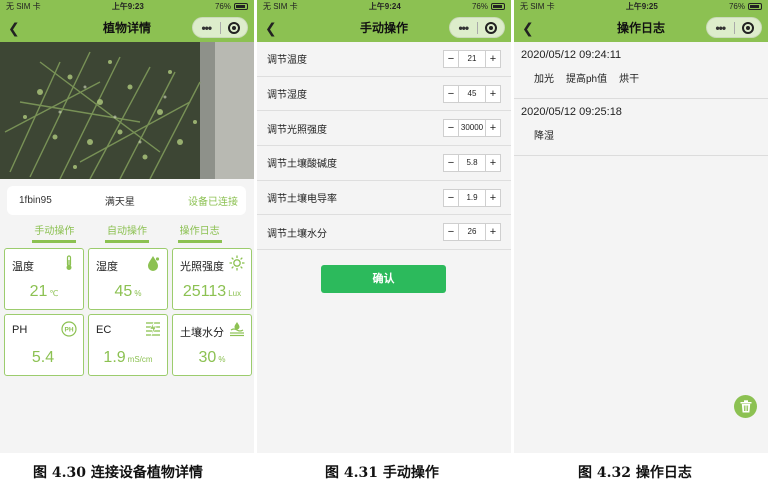 This screenshot has height=503, width=768. I want to click on control-row-temperature: 调节温度 − 21 +, so click(384, 59).